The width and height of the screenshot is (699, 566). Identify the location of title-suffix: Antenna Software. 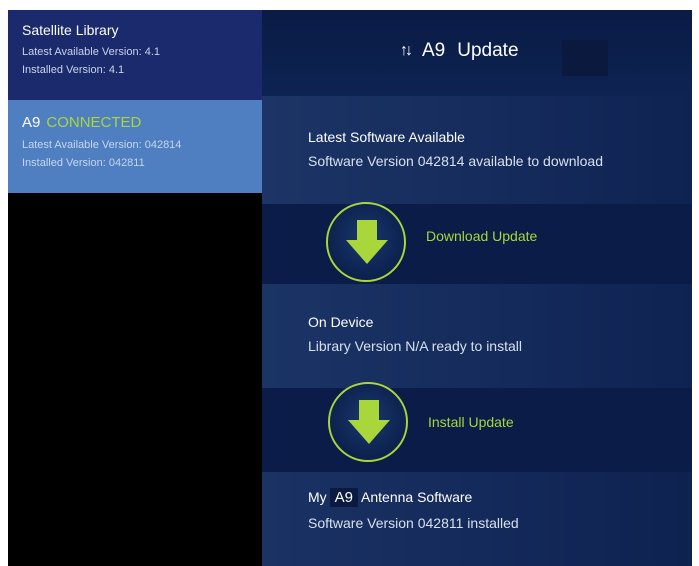
(417, 497).